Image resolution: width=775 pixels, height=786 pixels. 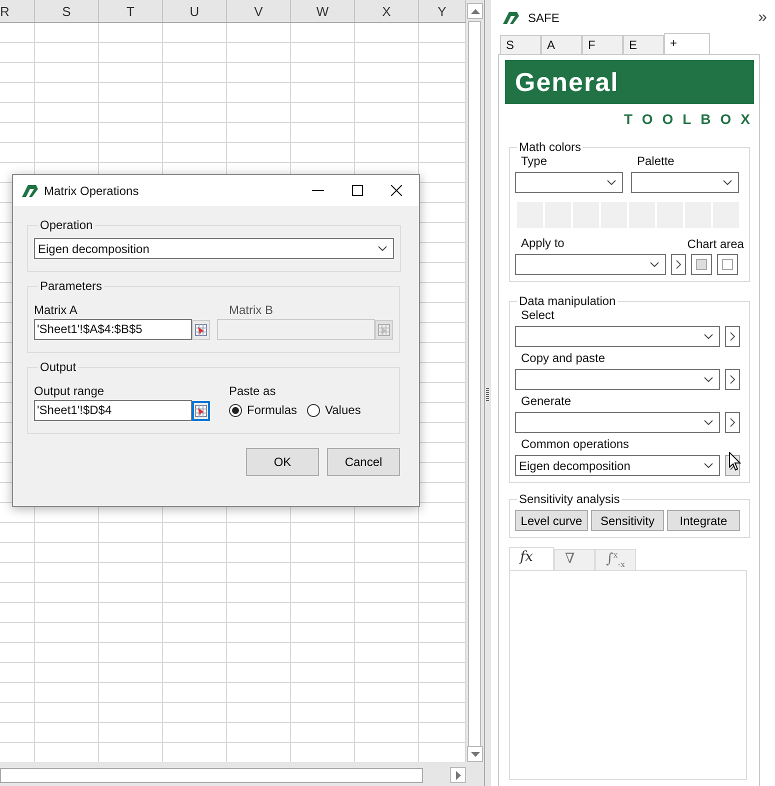 I want to click on close-icon, so click(x=396, y=190).